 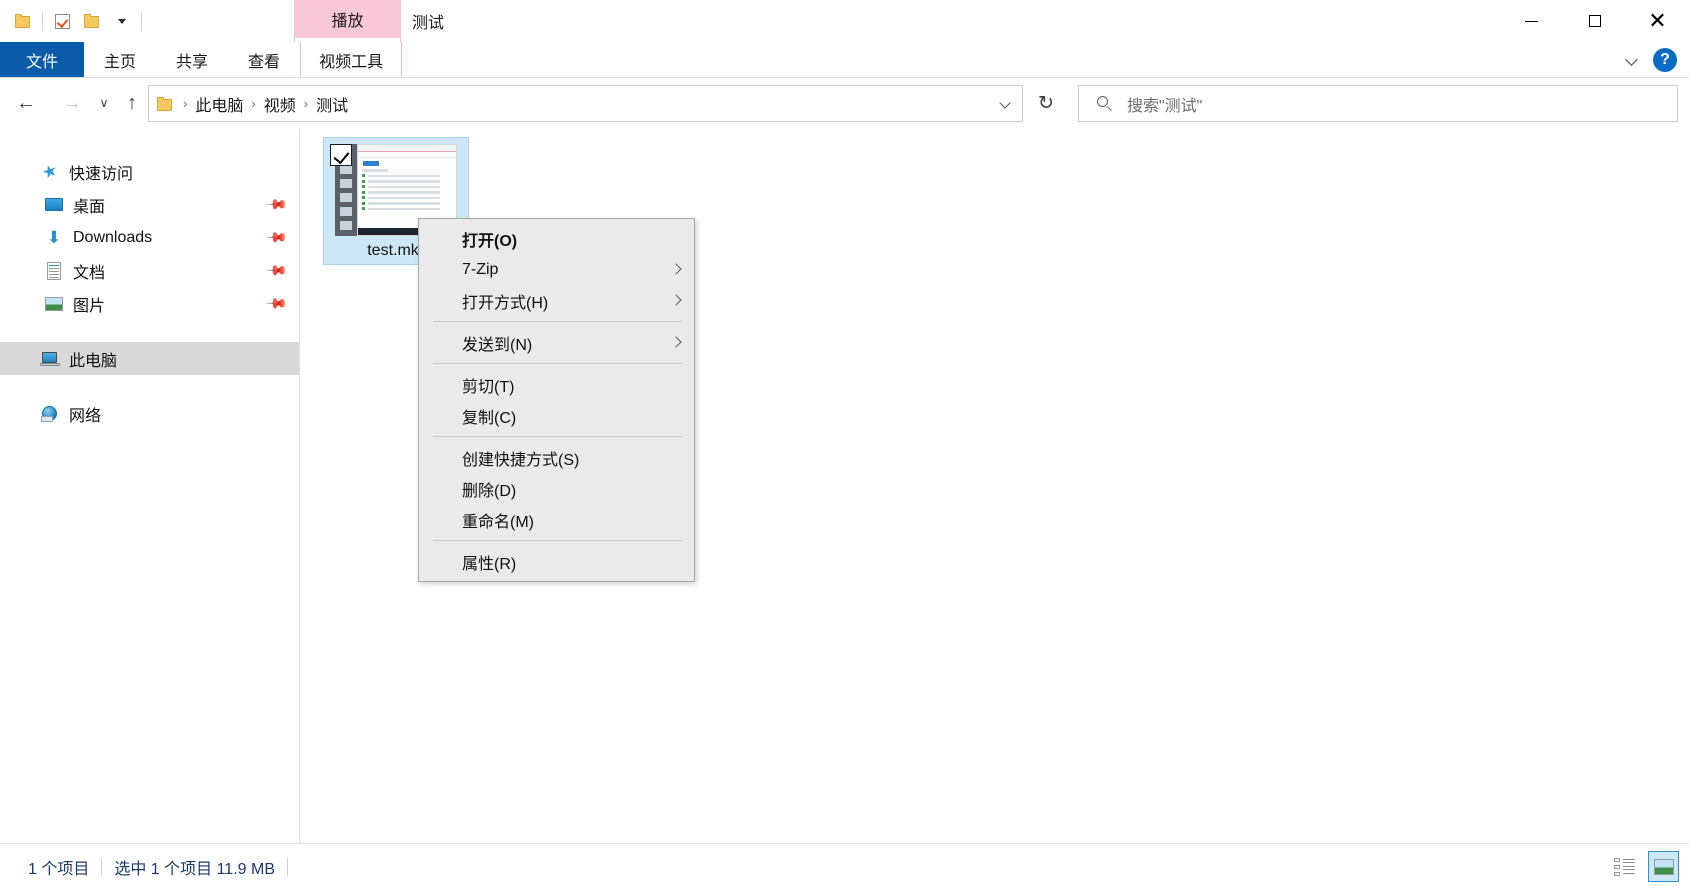 I want to click on context-menu-item-copy: 复制(C), so click(x=556, y=415).